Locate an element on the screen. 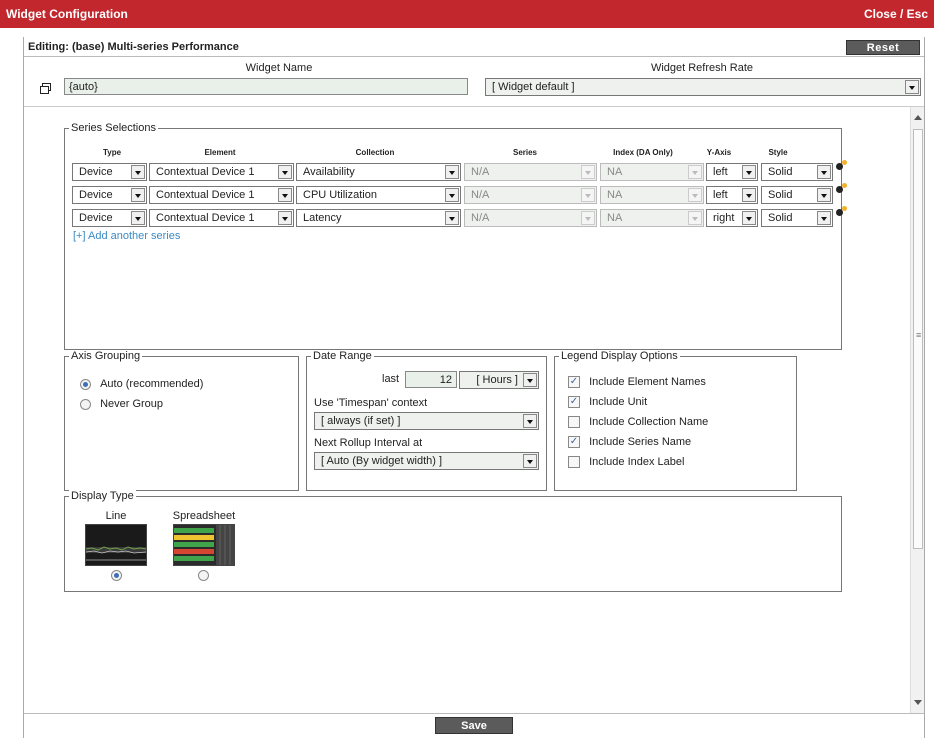 This screenshot has width=934, height=738. display-line-radio is located at coordinates (116, 575).